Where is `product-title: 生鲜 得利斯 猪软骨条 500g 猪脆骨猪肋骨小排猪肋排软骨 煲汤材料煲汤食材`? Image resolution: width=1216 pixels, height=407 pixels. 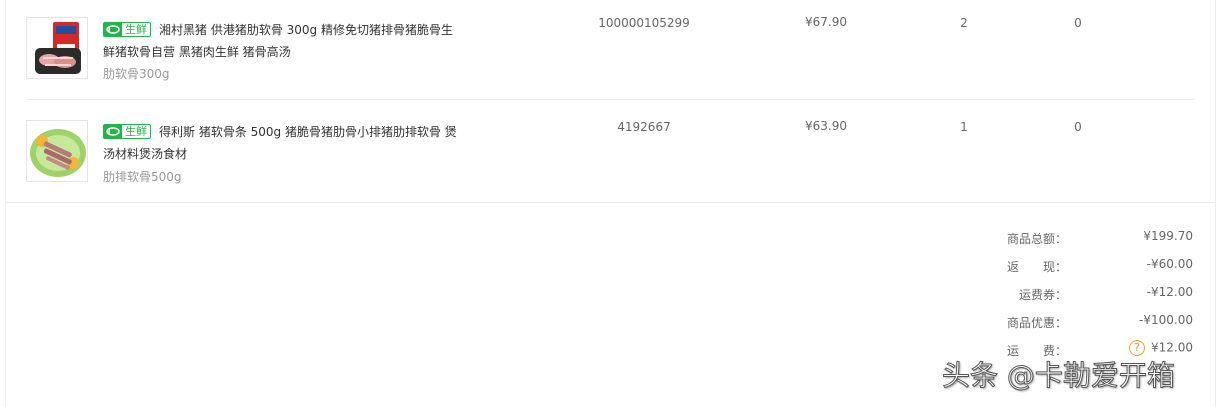
product-title: 生鲜 得利斯 猪软骨条 500g 猪脆骨猪肋骨小排猪肋排软骨 煲汤材料煲汤食材 is located at coordinates (283, 143).